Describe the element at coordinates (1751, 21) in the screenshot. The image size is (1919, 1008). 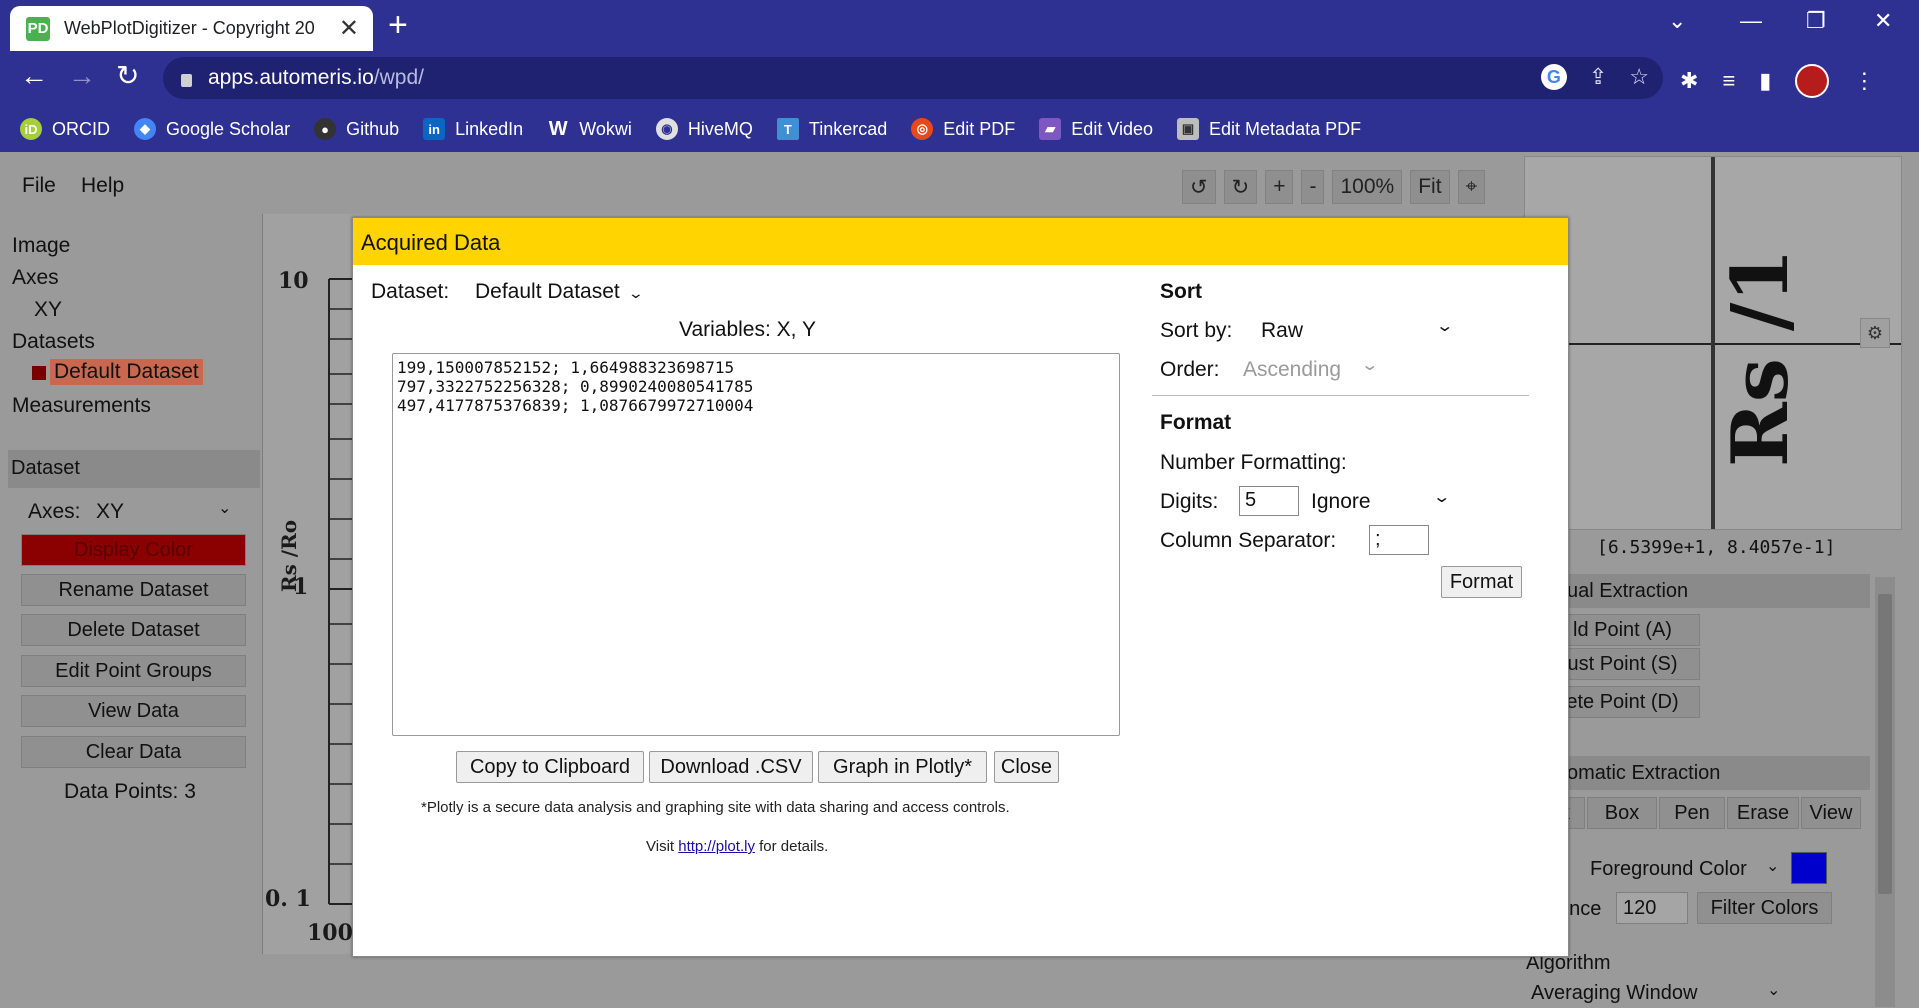
I see `minimize-icon: —` at that location.